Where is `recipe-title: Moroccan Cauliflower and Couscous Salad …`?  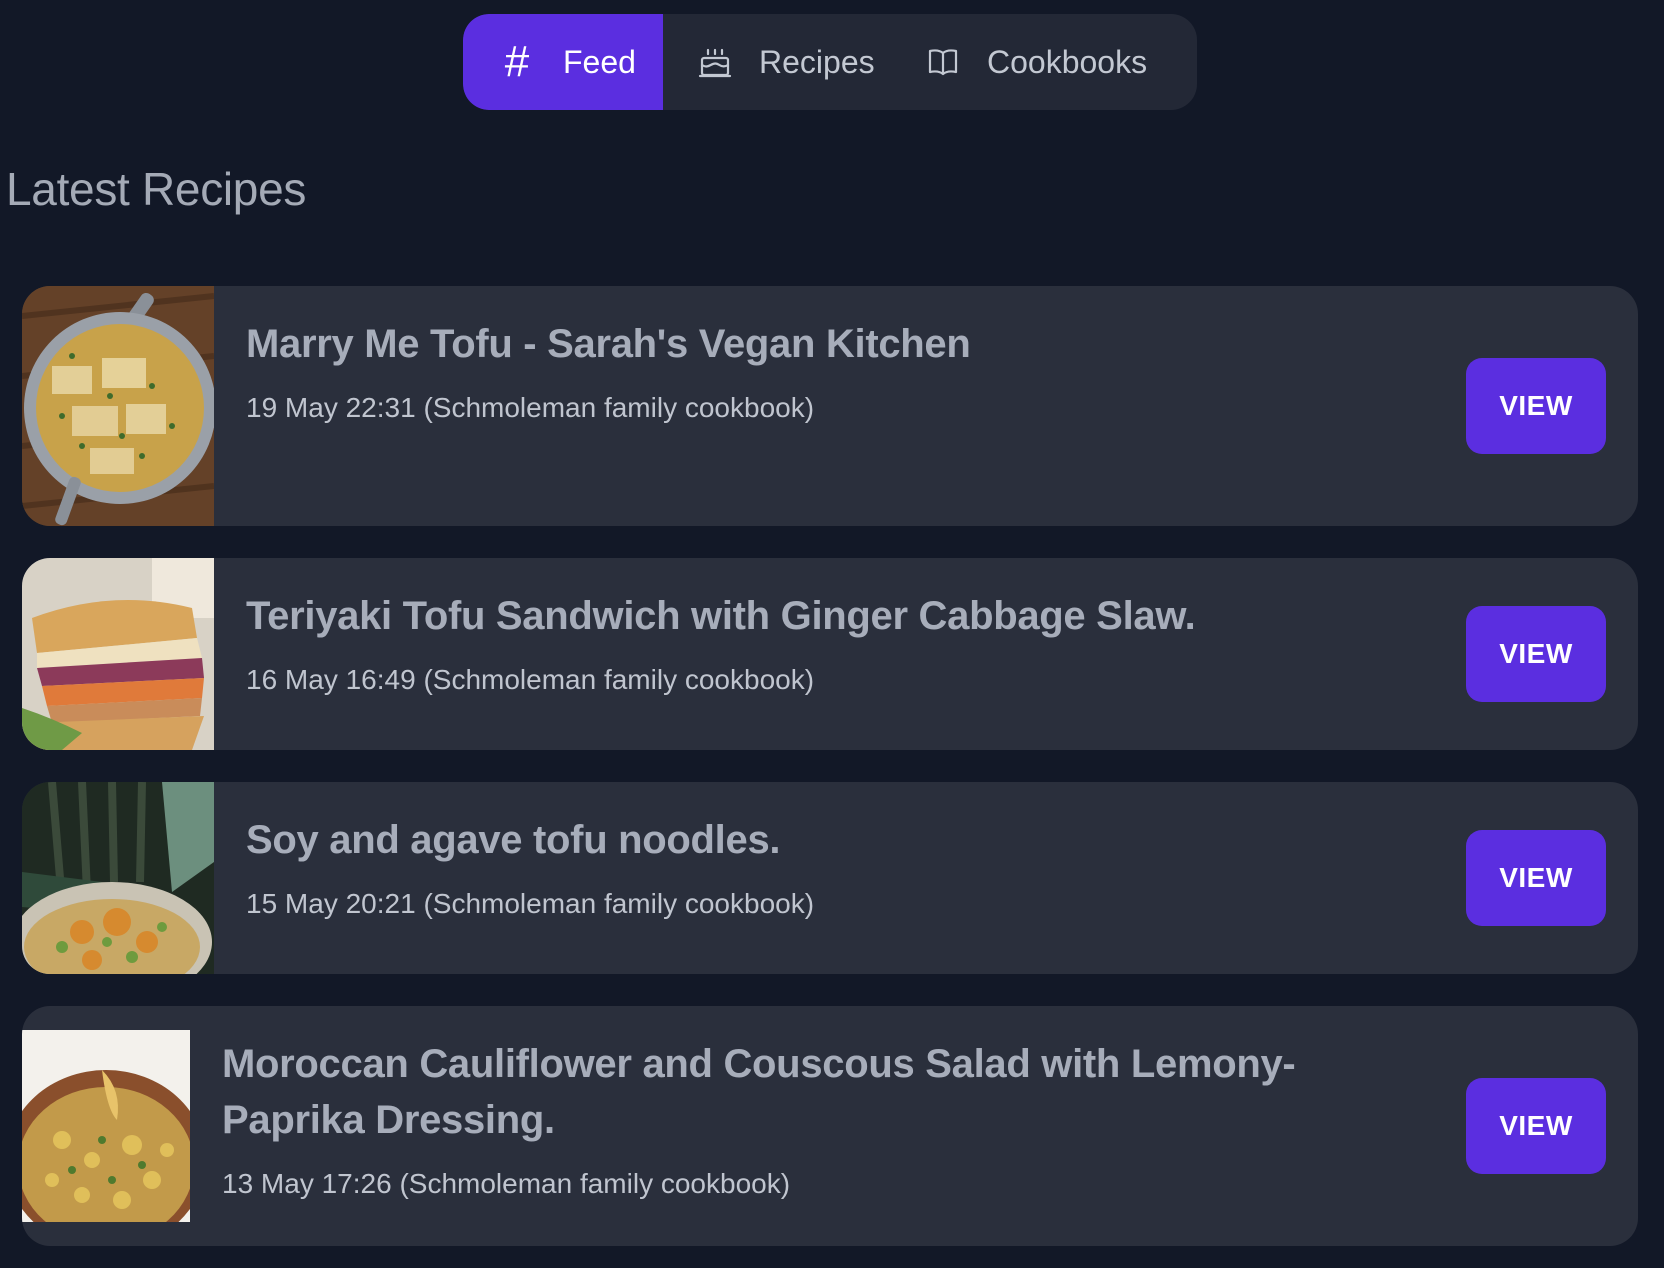 recipe-title: Moroccan Cauliflower and Couscous Salad … is located at coordinates (820, 1092).